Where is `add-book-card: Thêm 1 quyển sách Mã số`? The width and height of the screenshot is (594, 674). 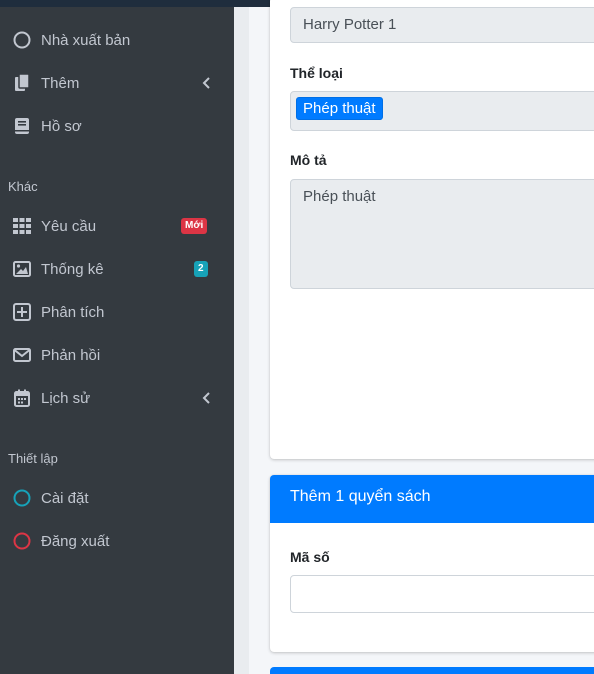 add-book-card: Thêm 1 quyển sách Mã số is located at coordinates (432, 563).